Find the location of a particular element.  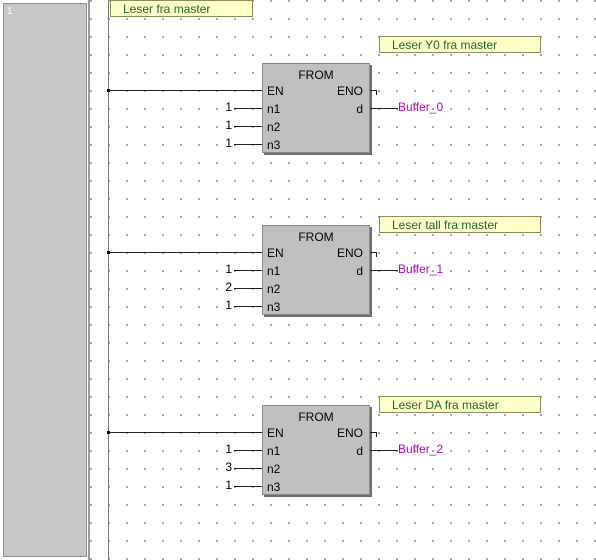

block-comment: Leser DA fra master is located at coordinates (460, 404).